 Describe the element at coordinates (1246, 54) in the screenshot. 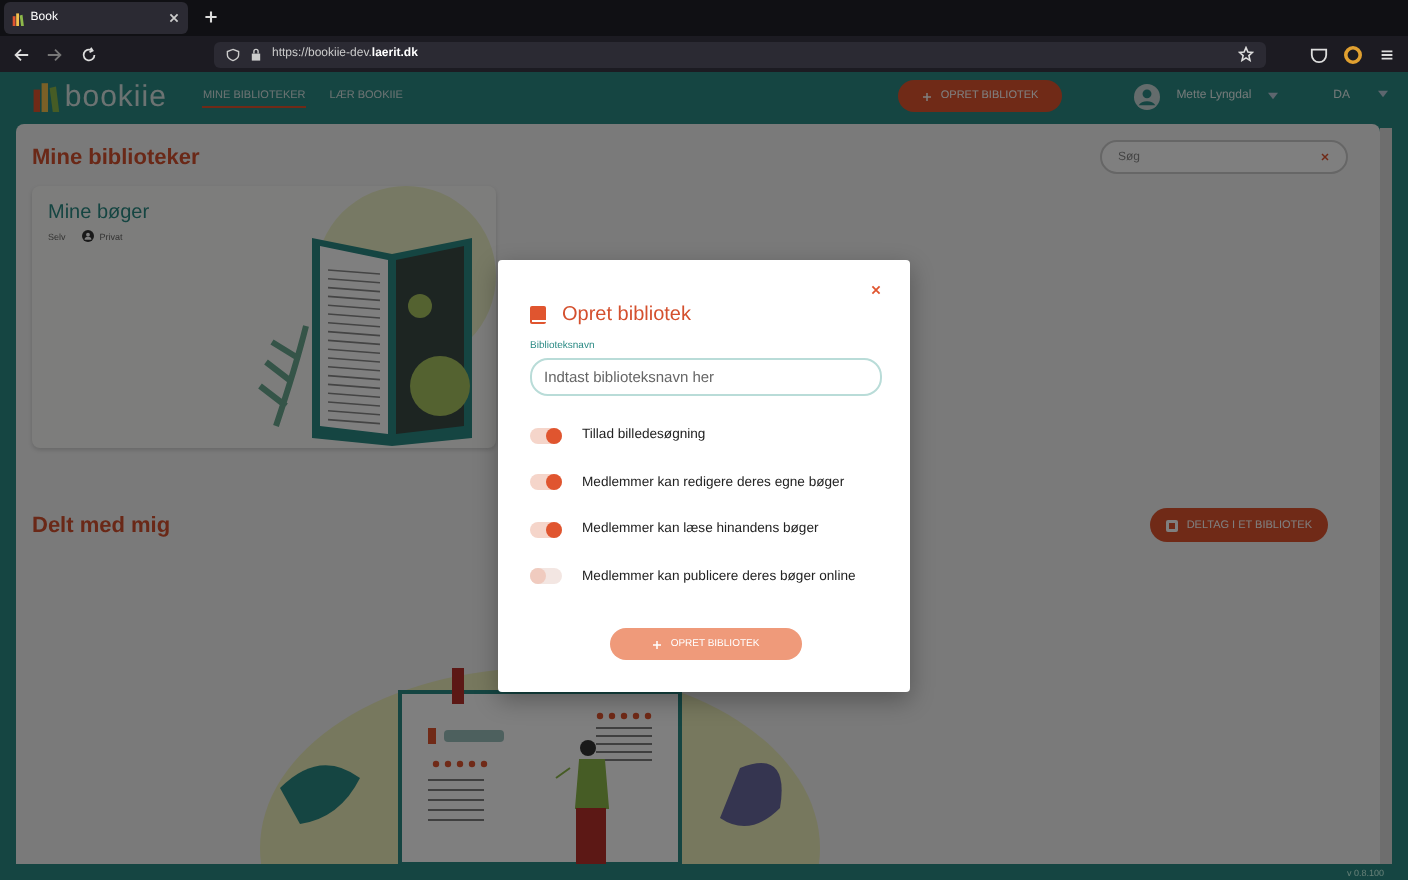

I see `star-icon` at that location.